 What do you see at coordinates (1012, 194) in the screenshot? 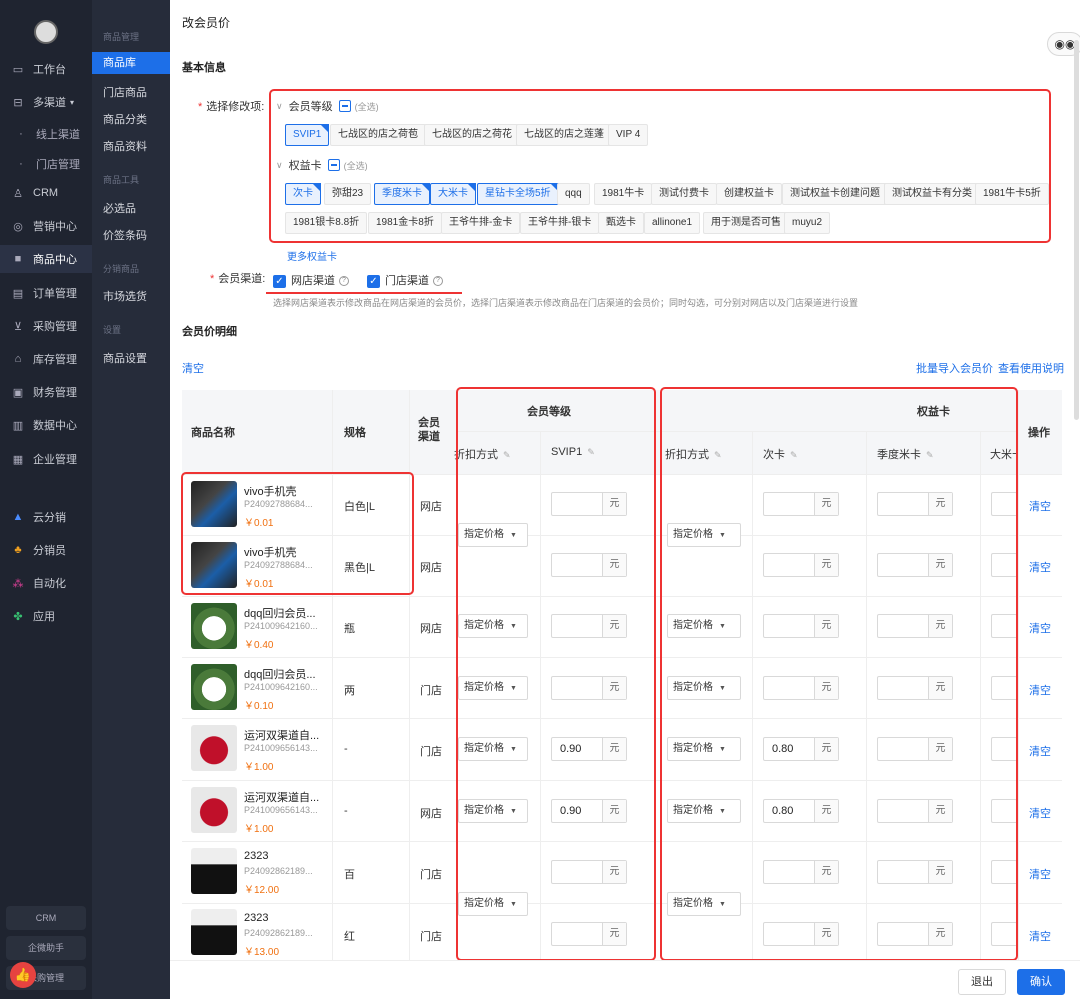
I see `tag-rights-card: 1981牛卡5折` at bounding box center [1012, 194].